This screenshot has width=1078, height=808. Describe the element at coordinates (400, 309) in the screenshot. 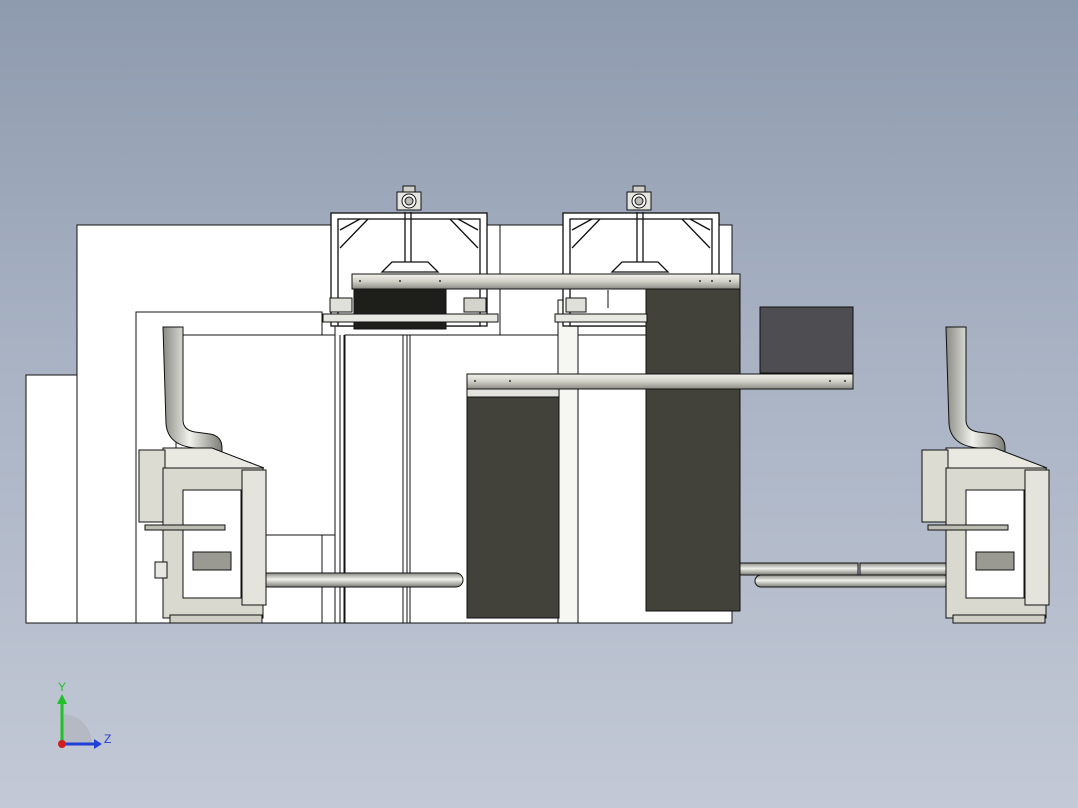

I see `black-panel` at that location.